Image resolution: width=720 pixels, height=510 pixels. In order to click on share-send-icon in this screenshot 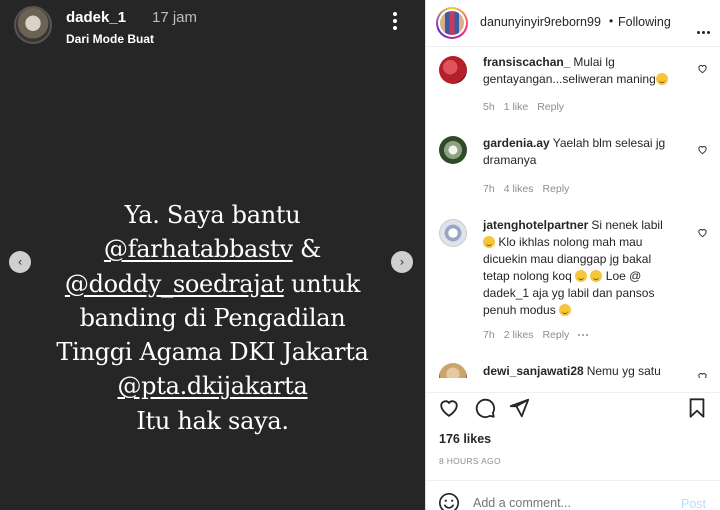, I will do `click(519, 408)`.